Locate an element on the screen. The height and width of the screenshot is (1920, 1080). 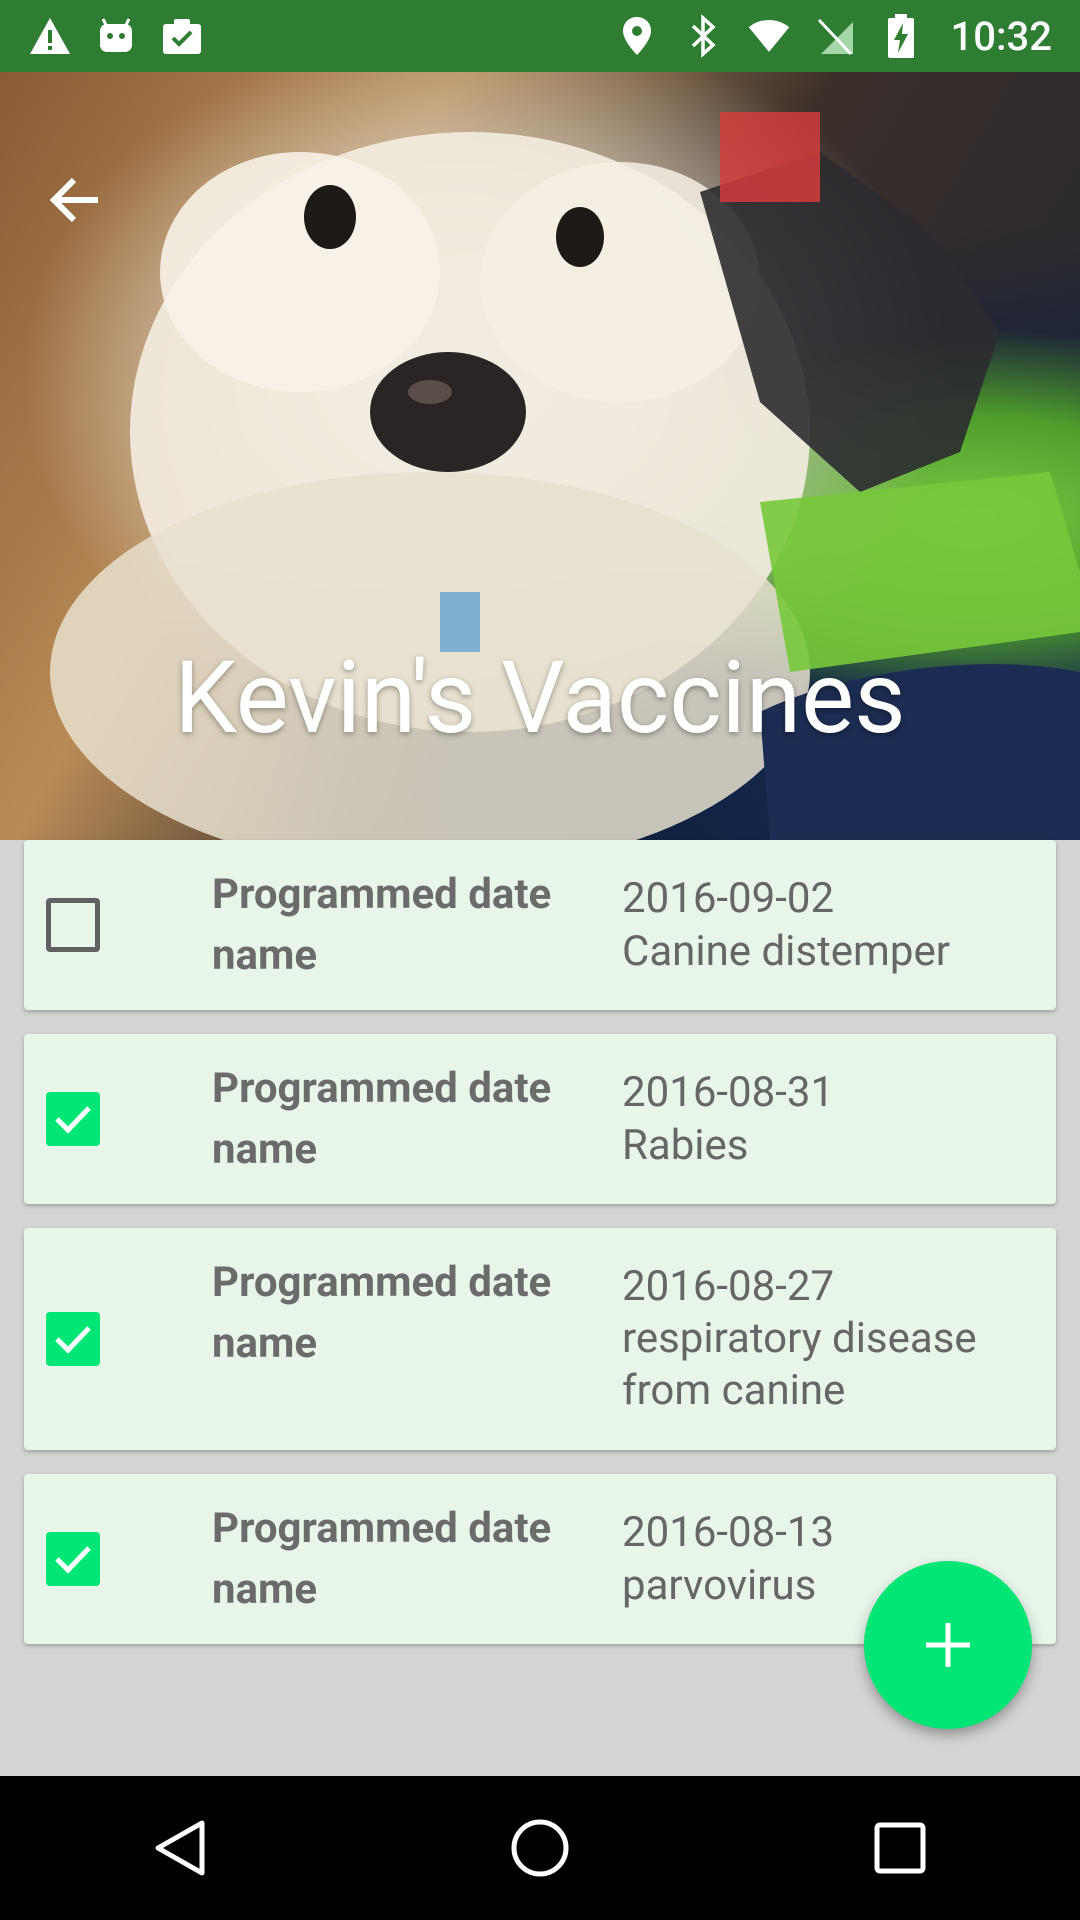
back-button is located at coordinates (84, 212).